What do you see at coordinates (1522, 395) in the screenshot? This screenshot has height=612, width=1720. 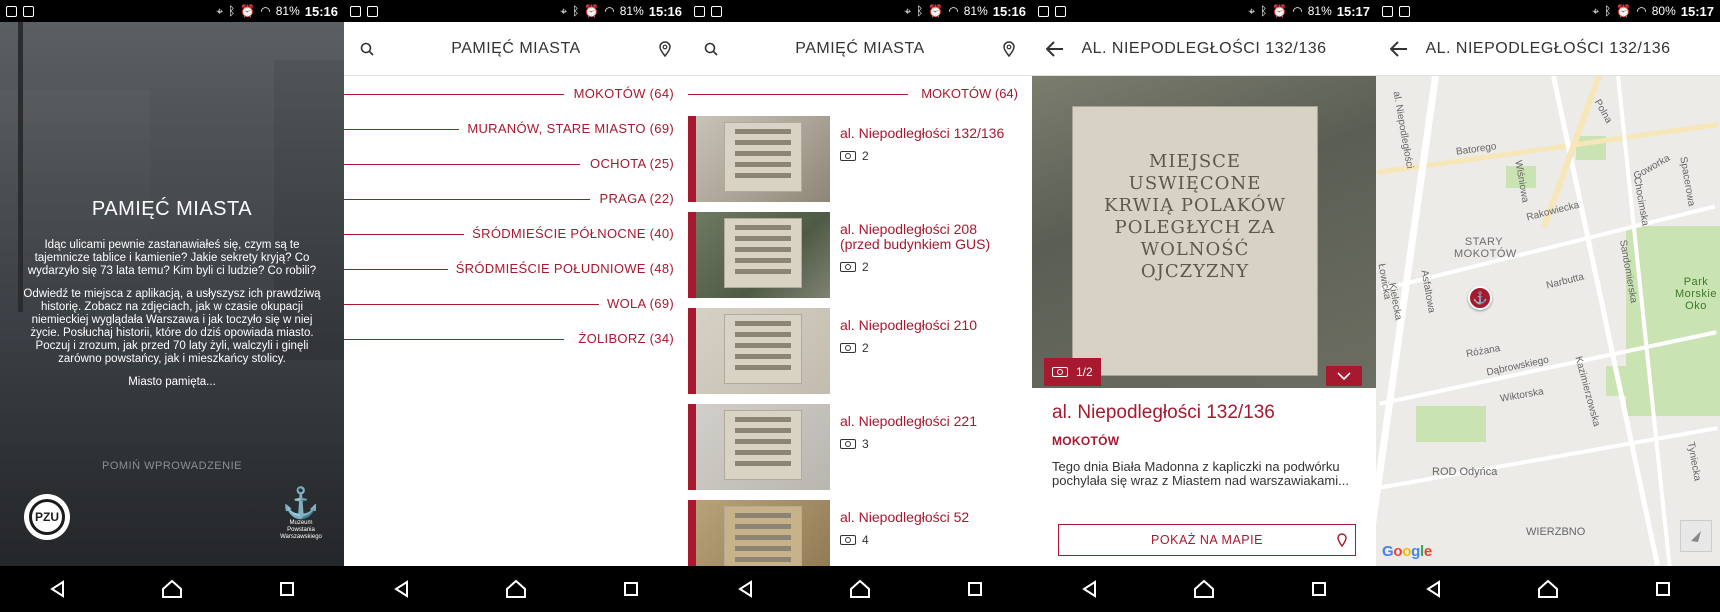 I see `street-label: Wiktorska` at bounding box center [1522, 395].